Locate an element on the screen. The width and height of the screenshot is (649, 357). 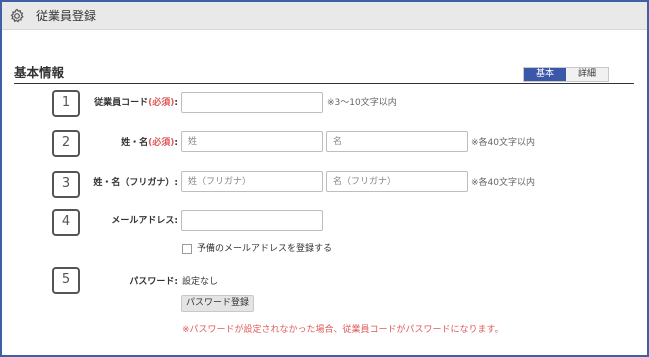
step-badge-2: 2 is located at coordinates (66, 143).